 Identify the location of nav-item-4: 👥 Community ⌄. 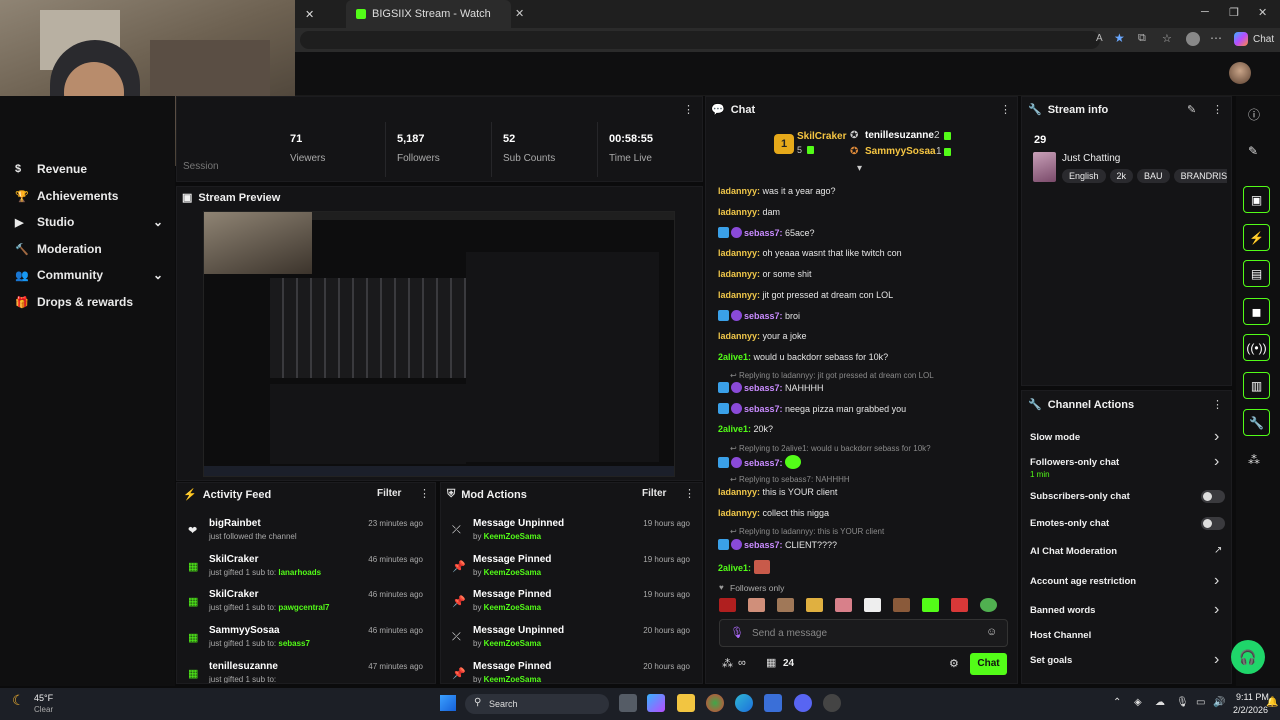
(89, 275).